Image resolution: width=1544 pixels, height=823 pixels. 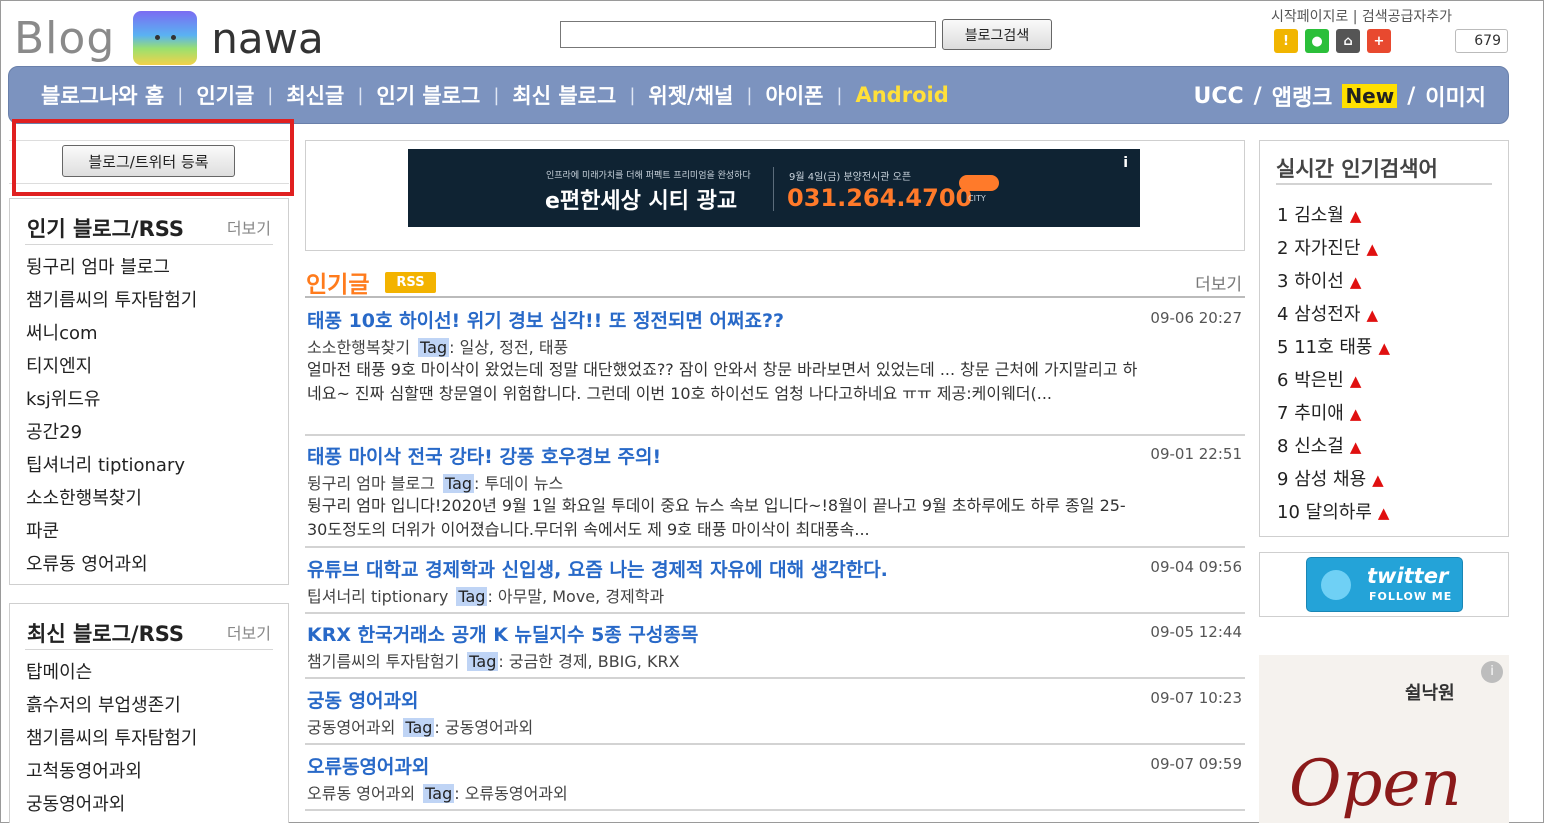 I want to click on post-tags: : 궁금한 경제, BBIG, KRX, so click(x=588, y=661).